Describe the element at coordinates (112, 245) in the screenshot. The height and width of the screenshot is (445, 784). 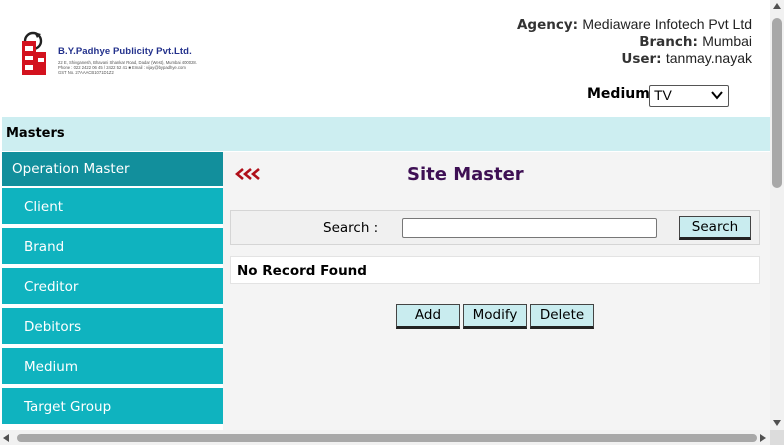
I see `sidebar-item-brand: Brand` at that location.